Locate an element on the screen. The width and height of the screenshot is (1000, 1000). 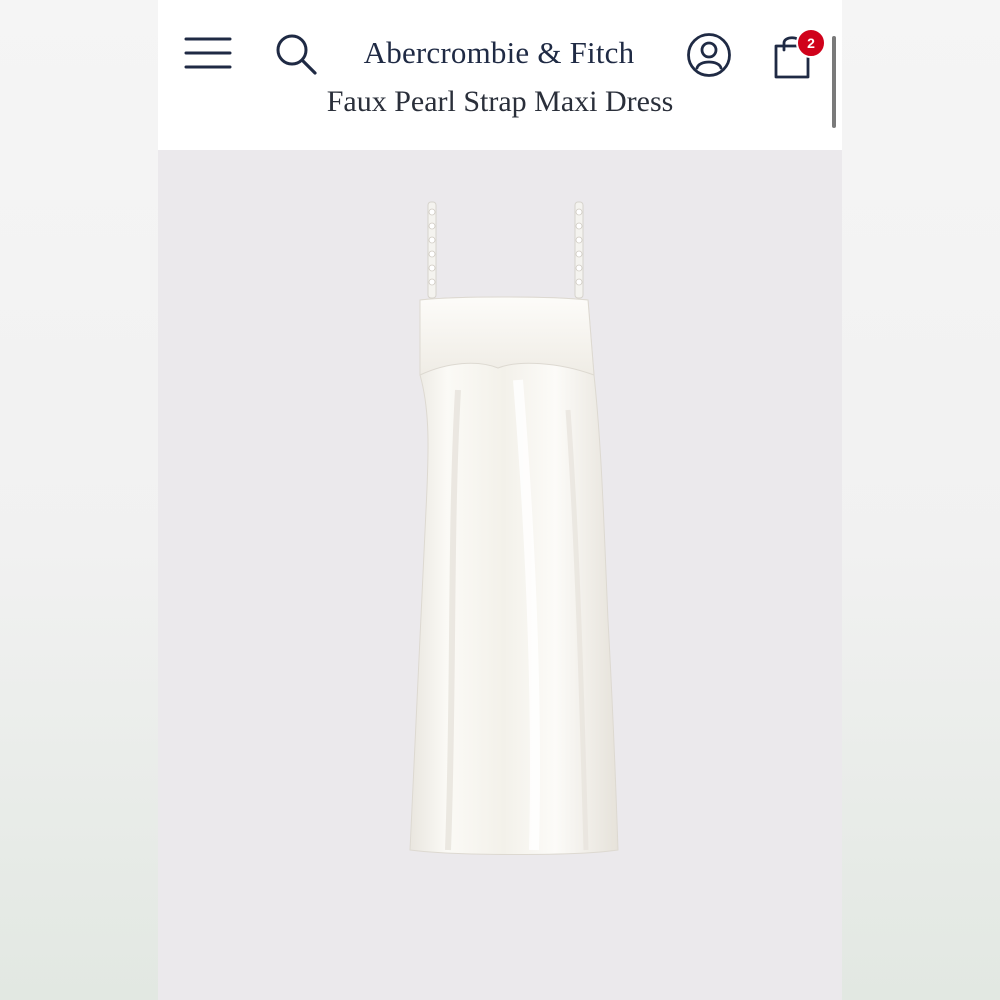
search-icon is located at coordinates (296, 54).